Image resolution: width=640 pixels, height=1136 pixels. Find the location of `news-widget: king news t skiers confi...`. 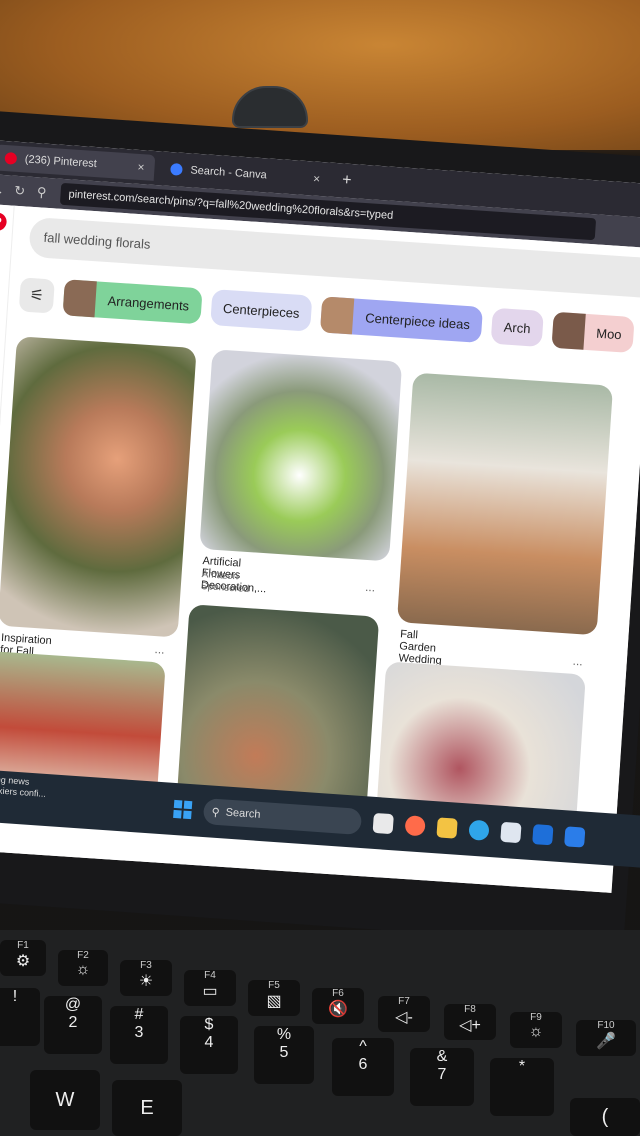

news-widget: king news t skiers confi... is located at coordinates (23, 787).